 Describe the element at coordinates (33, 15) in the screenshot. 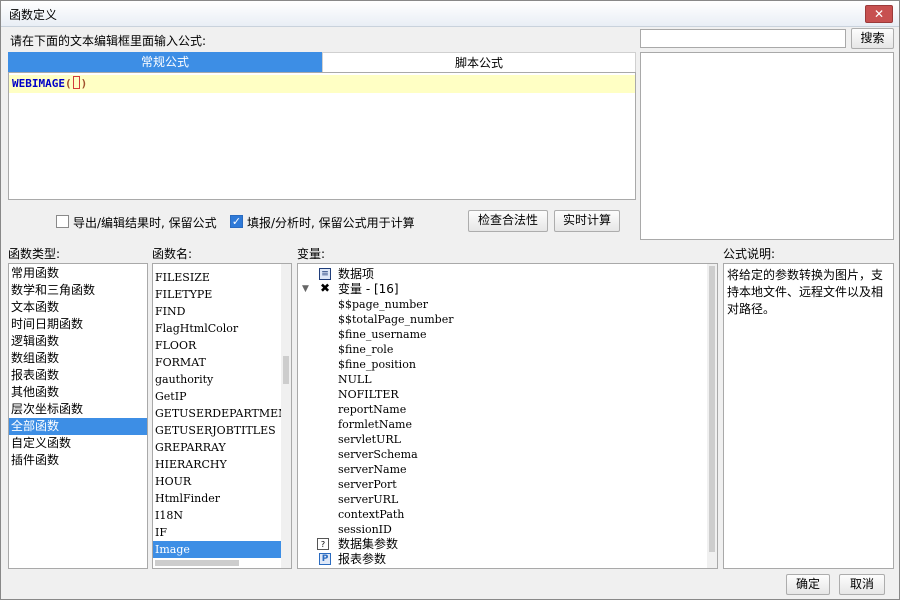

I see `window-title: 函数定义` at that location.